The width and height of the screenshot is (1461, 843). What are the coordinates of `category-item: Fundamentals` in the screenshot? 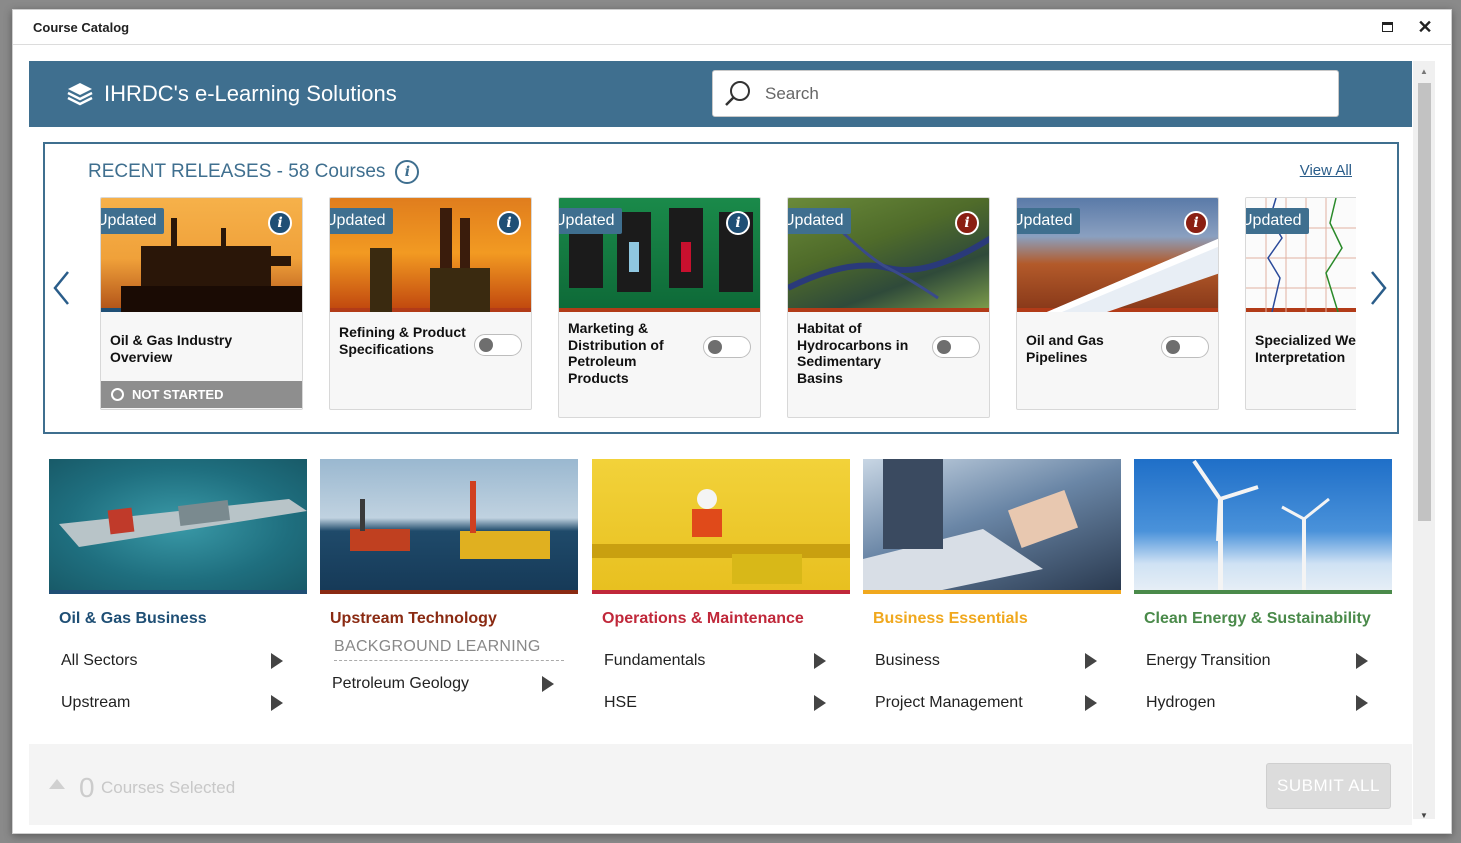 It's located at (715, 661).